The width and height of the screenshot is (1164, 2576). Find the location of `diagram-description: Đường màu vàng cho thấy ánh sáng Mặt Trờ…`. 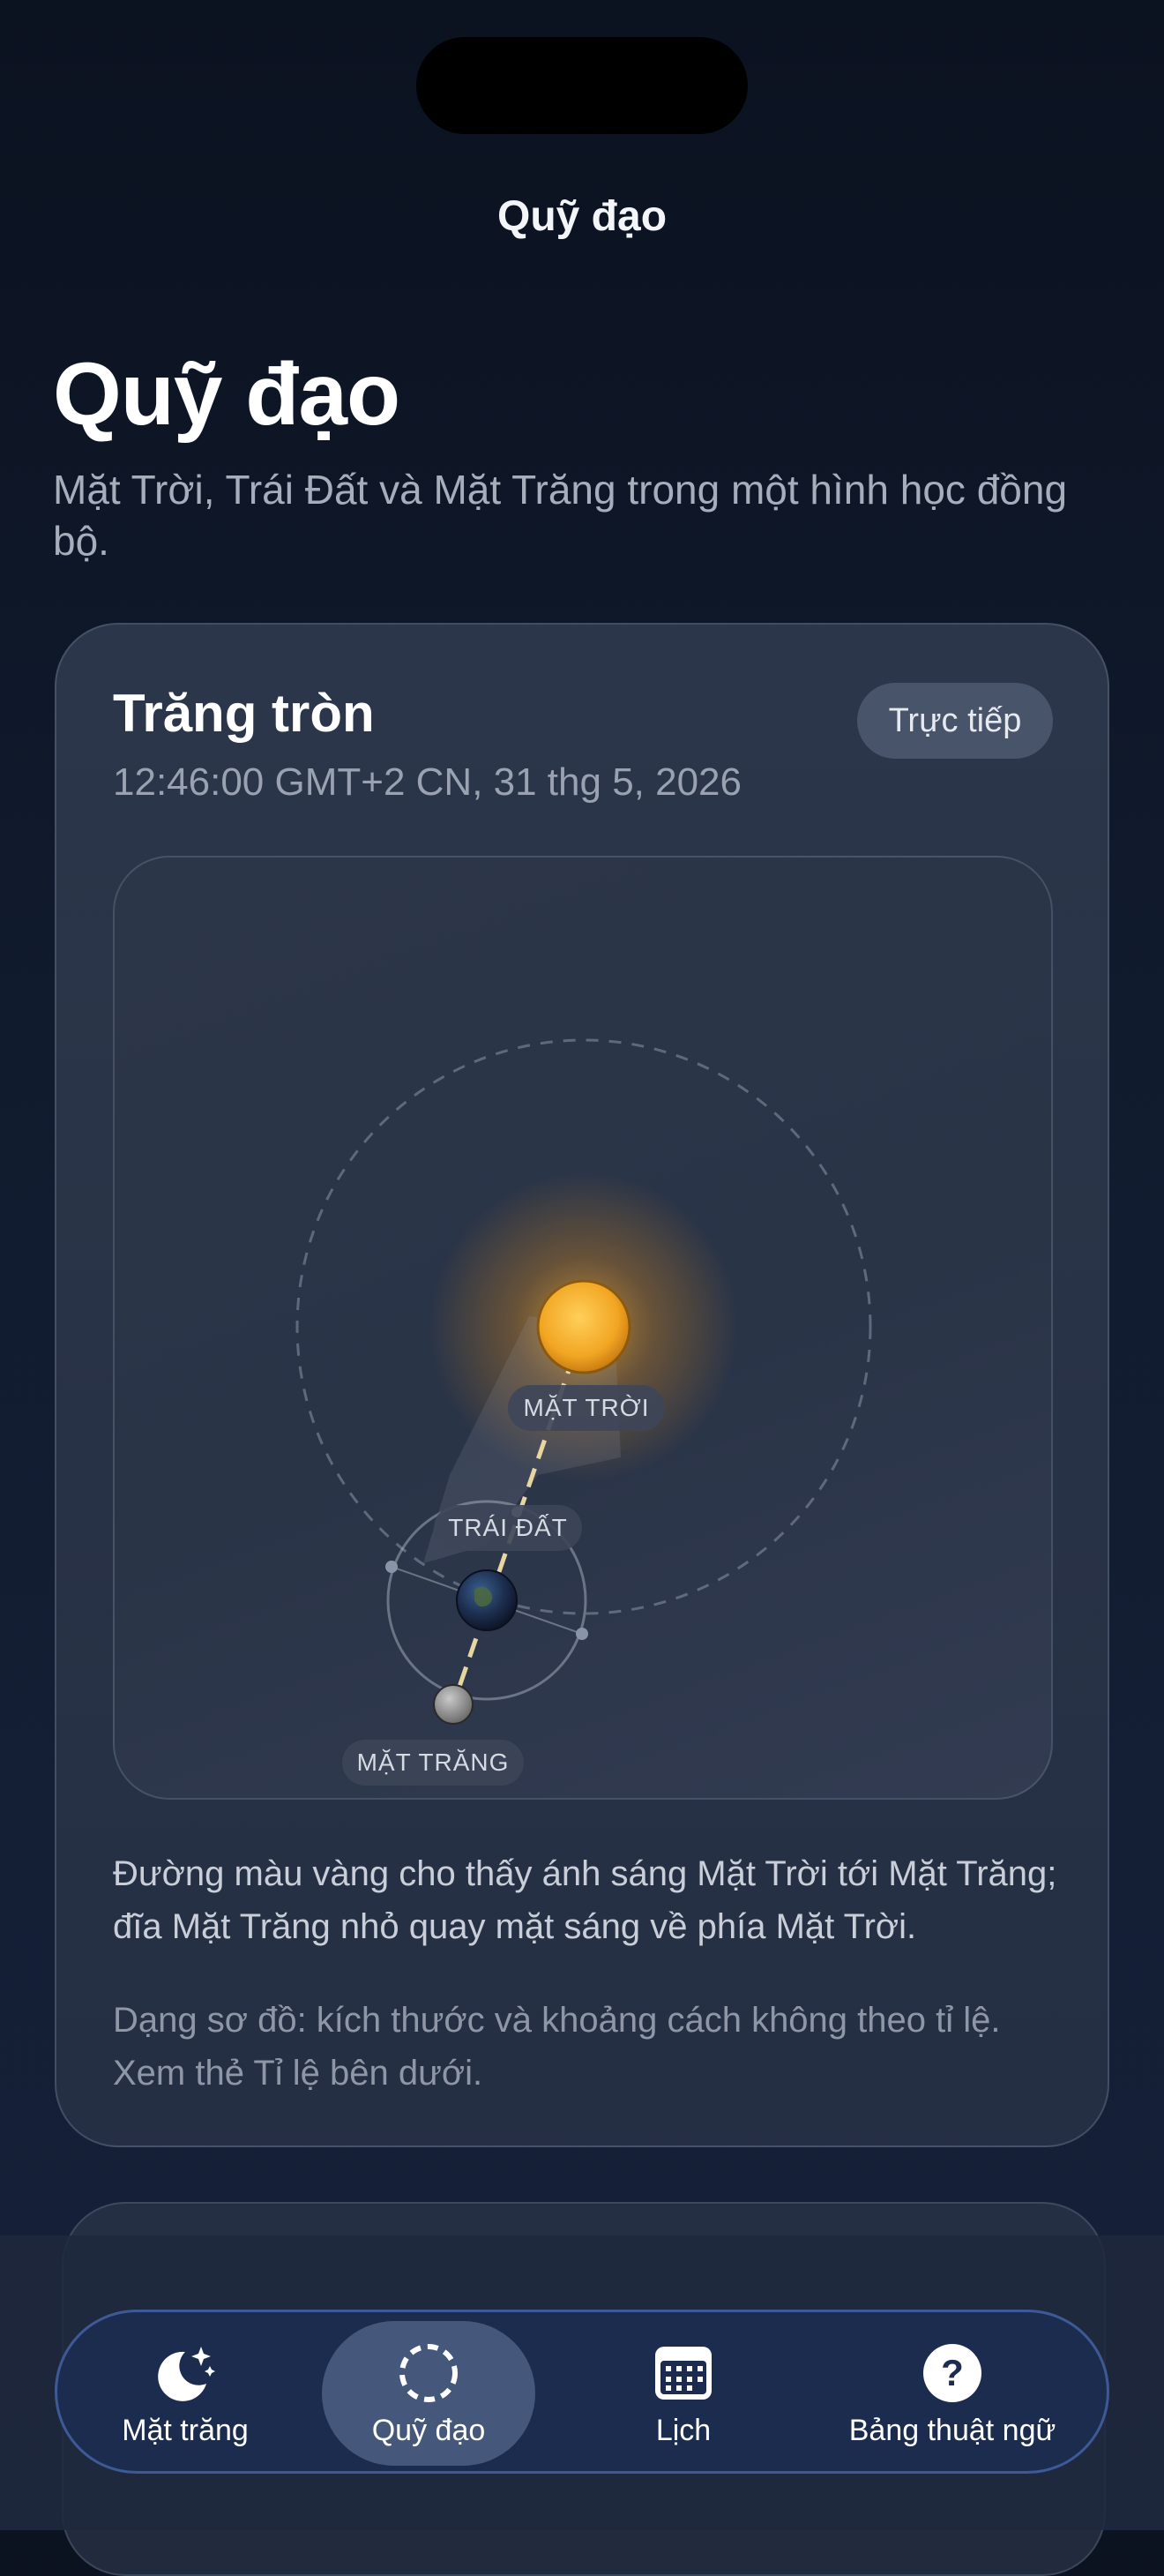

diagram-description: Đường màu vàng cho thấy ánh sáng Mặt Trờ… is located at coordinates (585, 1900).